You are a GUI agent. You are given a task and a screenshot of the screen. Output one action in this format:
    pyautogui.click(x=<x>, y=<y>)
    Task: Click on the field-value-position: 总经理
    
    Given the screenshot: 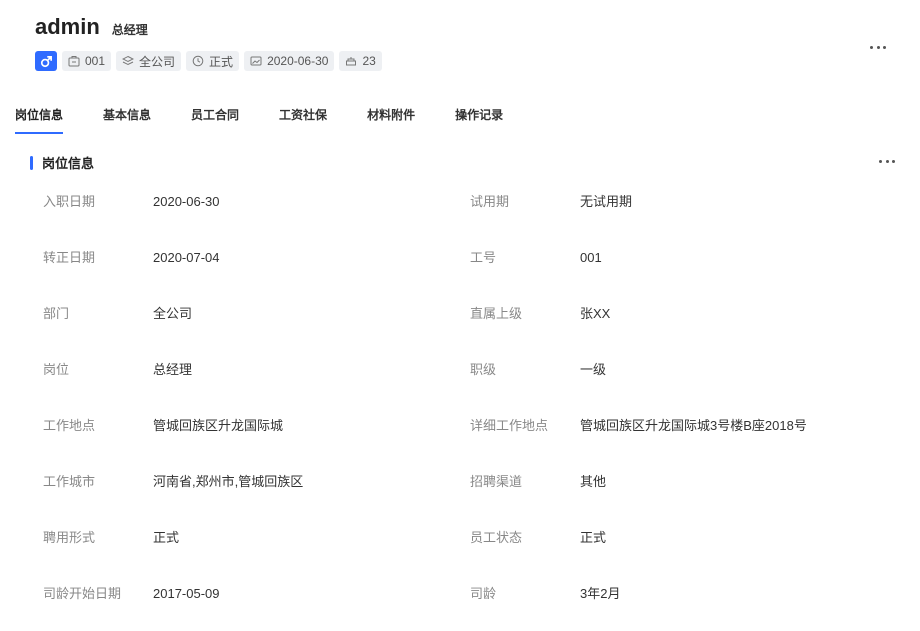 What is the action you would take?
    pyautogui.click(x=173, y=369)
    